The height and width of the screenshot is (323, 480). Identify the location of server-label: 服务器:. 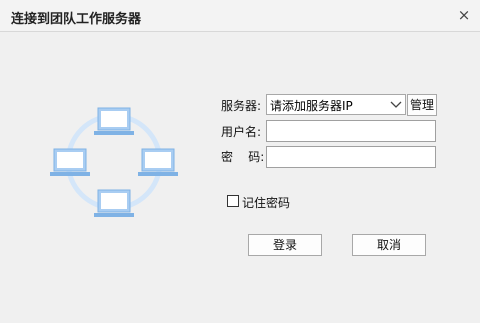
(241, 106).